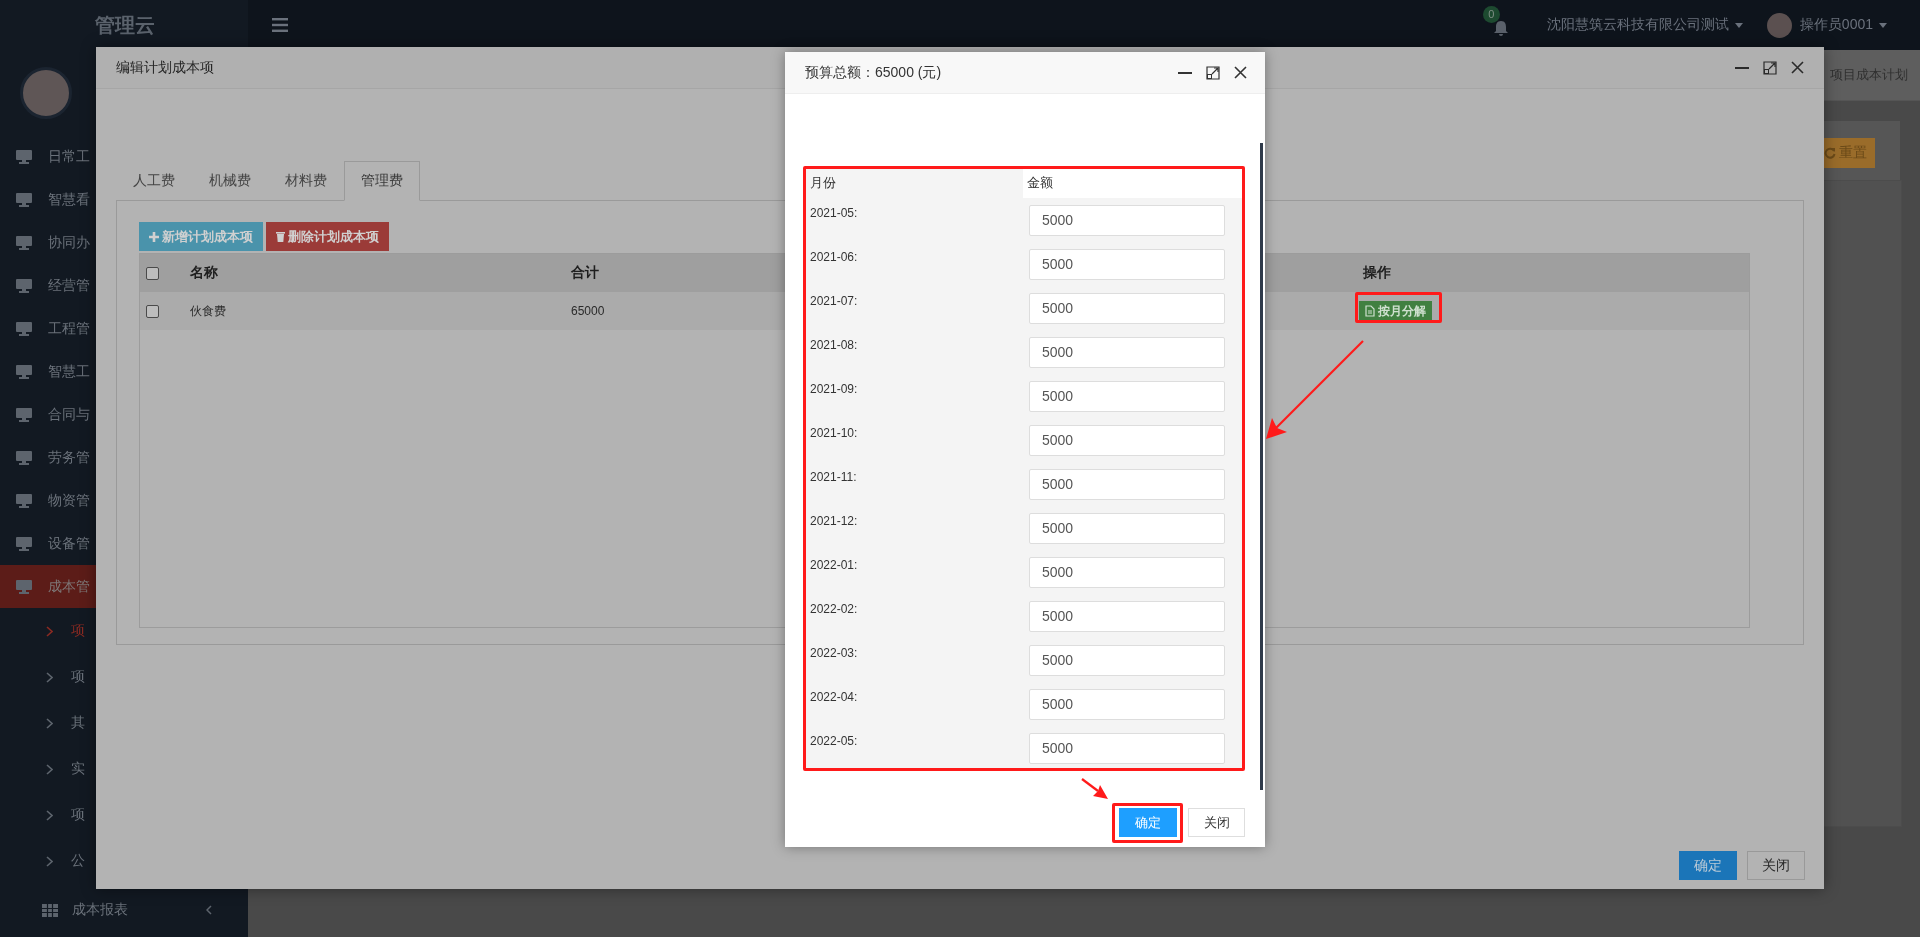 This screenshot has height=937, width=1920. What do you see at coordinates (833, 477) in the screenshot?
I see `month-label: 2021-11:` at bounding box center [833, 477].